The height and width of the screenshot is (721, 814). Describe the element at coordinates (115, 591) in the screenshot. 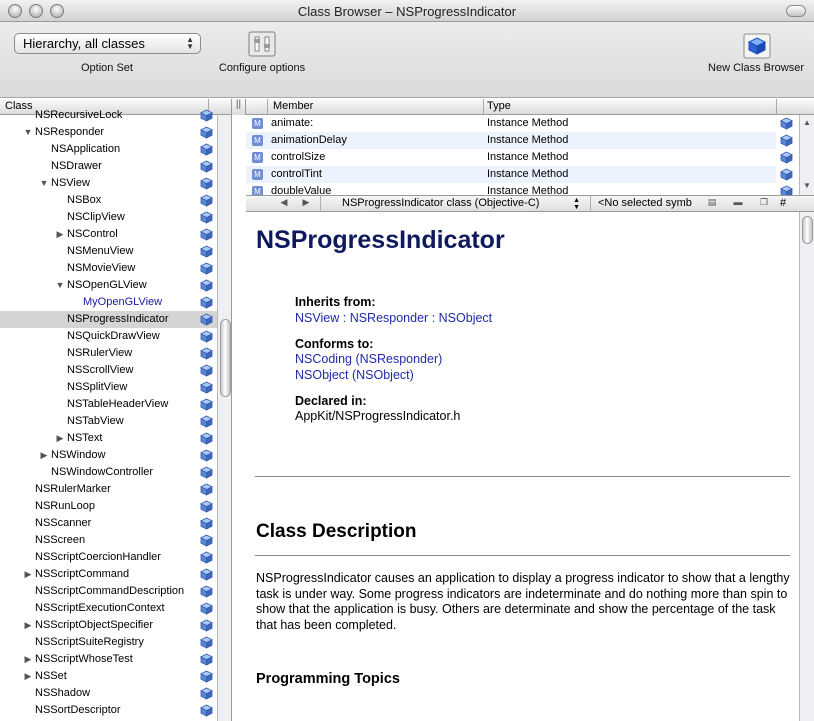

I see `class-tree-row: NSScriptCommandDescription` at that location.